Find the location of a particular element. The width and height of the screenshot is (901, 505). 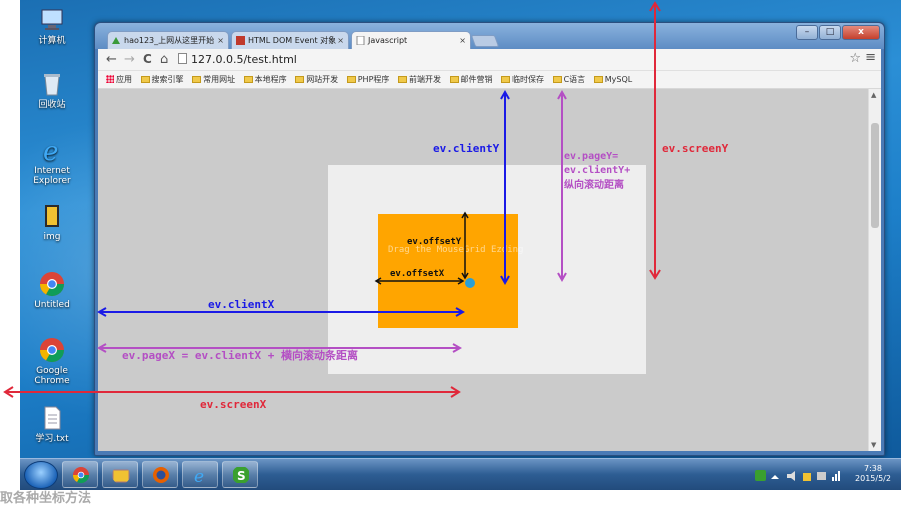

clock-date: 2015/5/2 is located at coordinates (873, 478).